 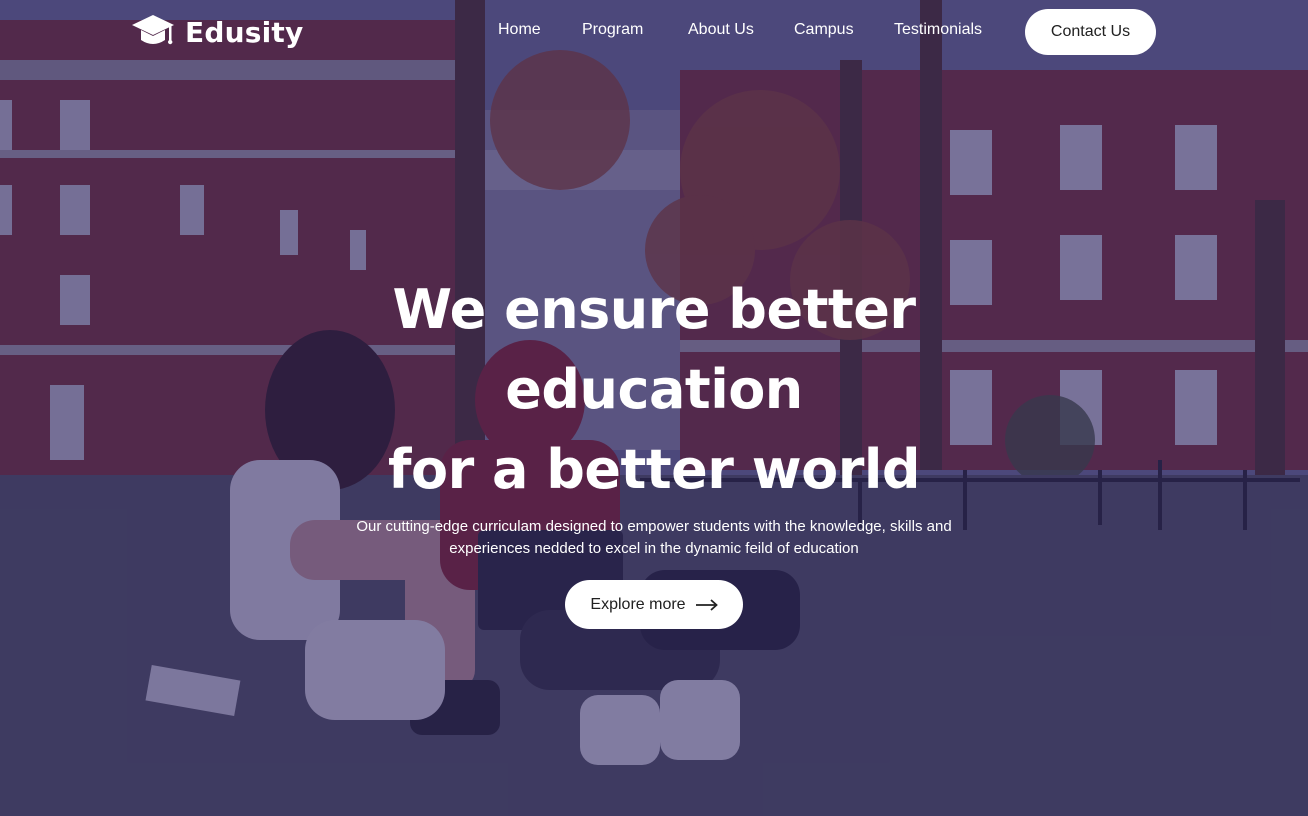 What do you see at coordinates (706, 604) in the screenshot?
I see `arrow-right-icon` at bounding box center [706, 604].